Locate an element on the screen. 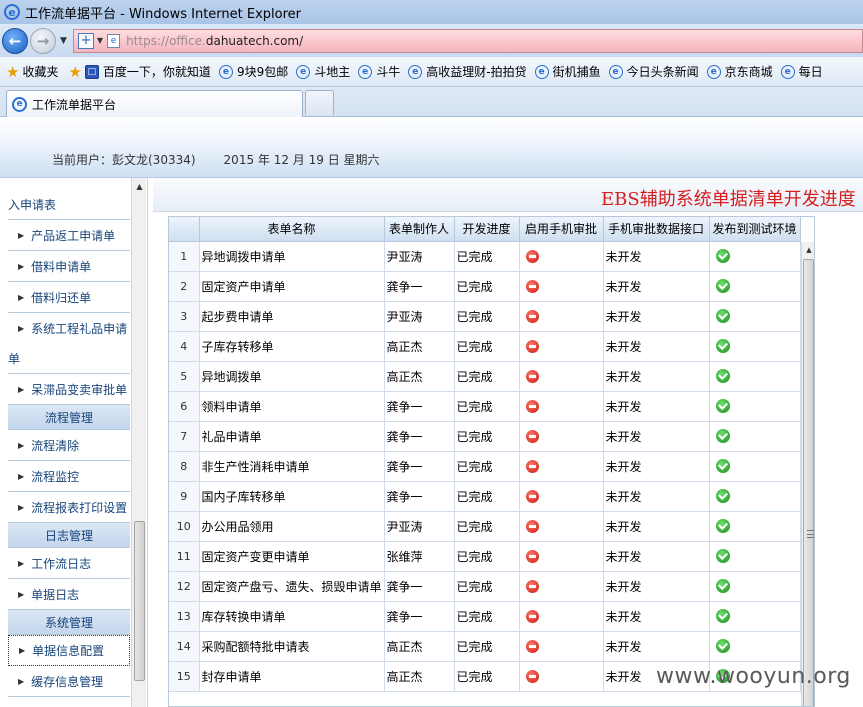 The image size is (863, 707). table-row: 8 非生产性消耗申请单 龚争一 已完成 未开发 is located at coordinates (485, 466).